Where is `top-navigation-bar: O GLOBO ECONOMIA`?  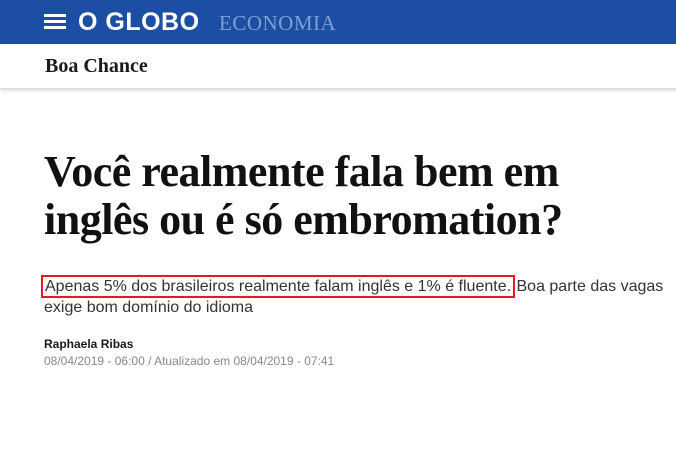 top-navigation-bar: O GLOBO ECONOMIA is located at coordinates (338, 22).